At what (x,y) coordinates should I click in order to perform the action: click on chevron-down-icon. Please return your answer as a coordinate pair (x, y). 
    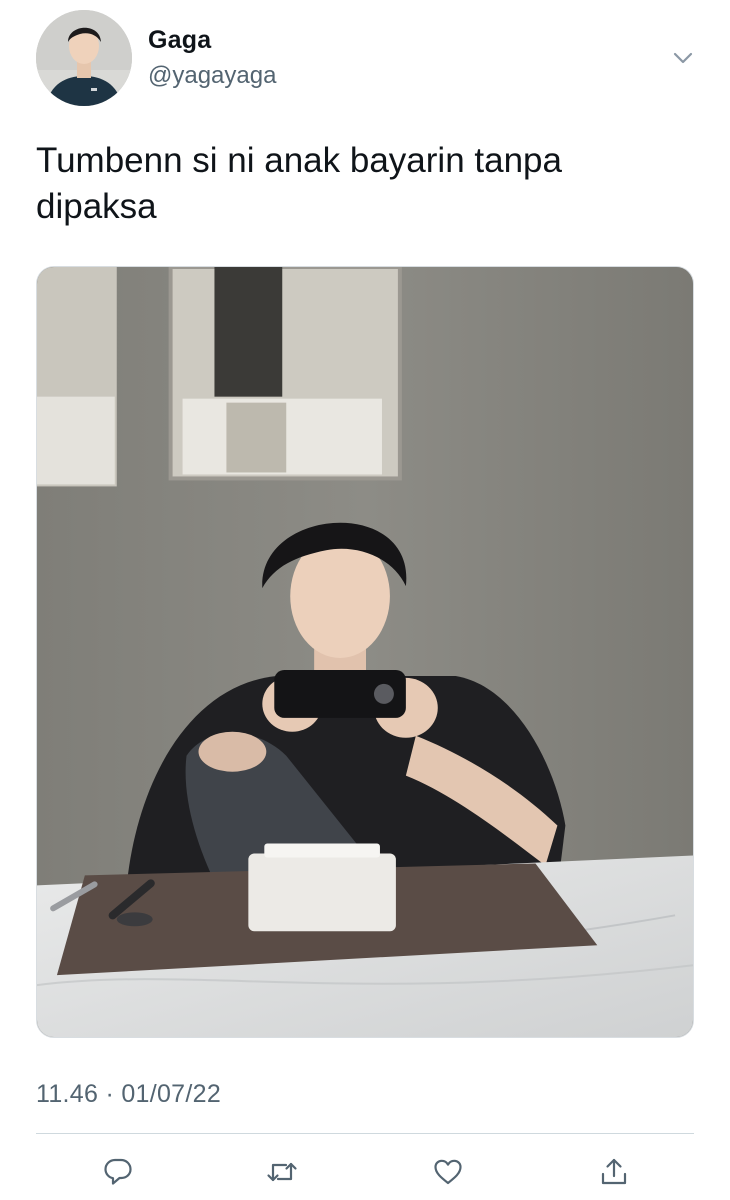
    Looking at the image, I should click on (683, 58).